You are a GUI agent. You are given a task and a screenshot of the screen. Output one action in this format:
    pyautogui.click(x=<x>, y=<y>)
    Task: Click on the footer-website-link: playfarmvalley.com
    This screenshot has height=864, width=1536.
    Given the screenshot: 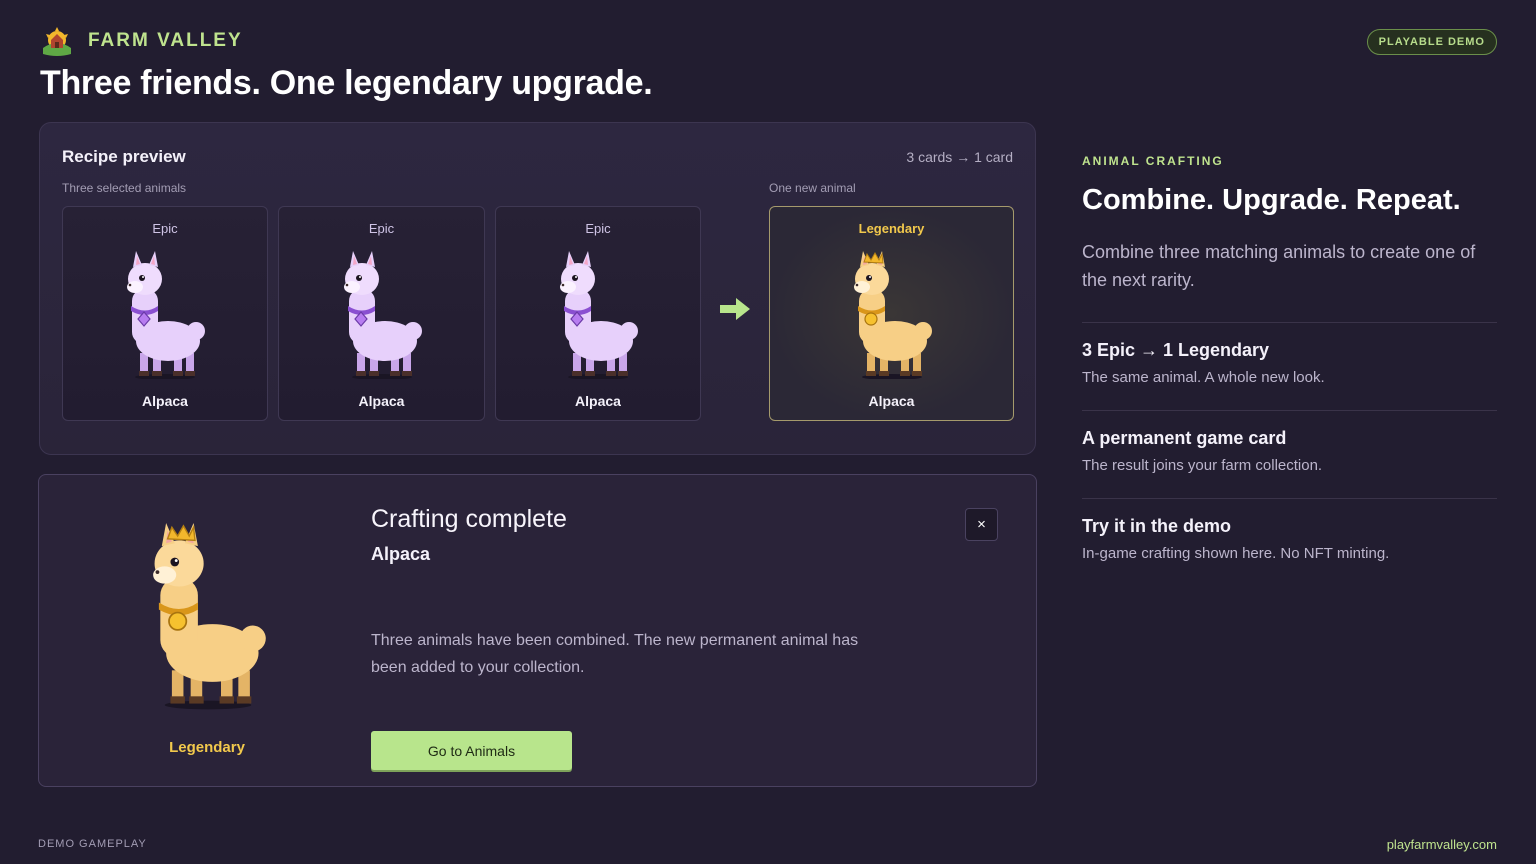 What is the action you would take?
    pyautogui.click(x=1442, y=844)
    